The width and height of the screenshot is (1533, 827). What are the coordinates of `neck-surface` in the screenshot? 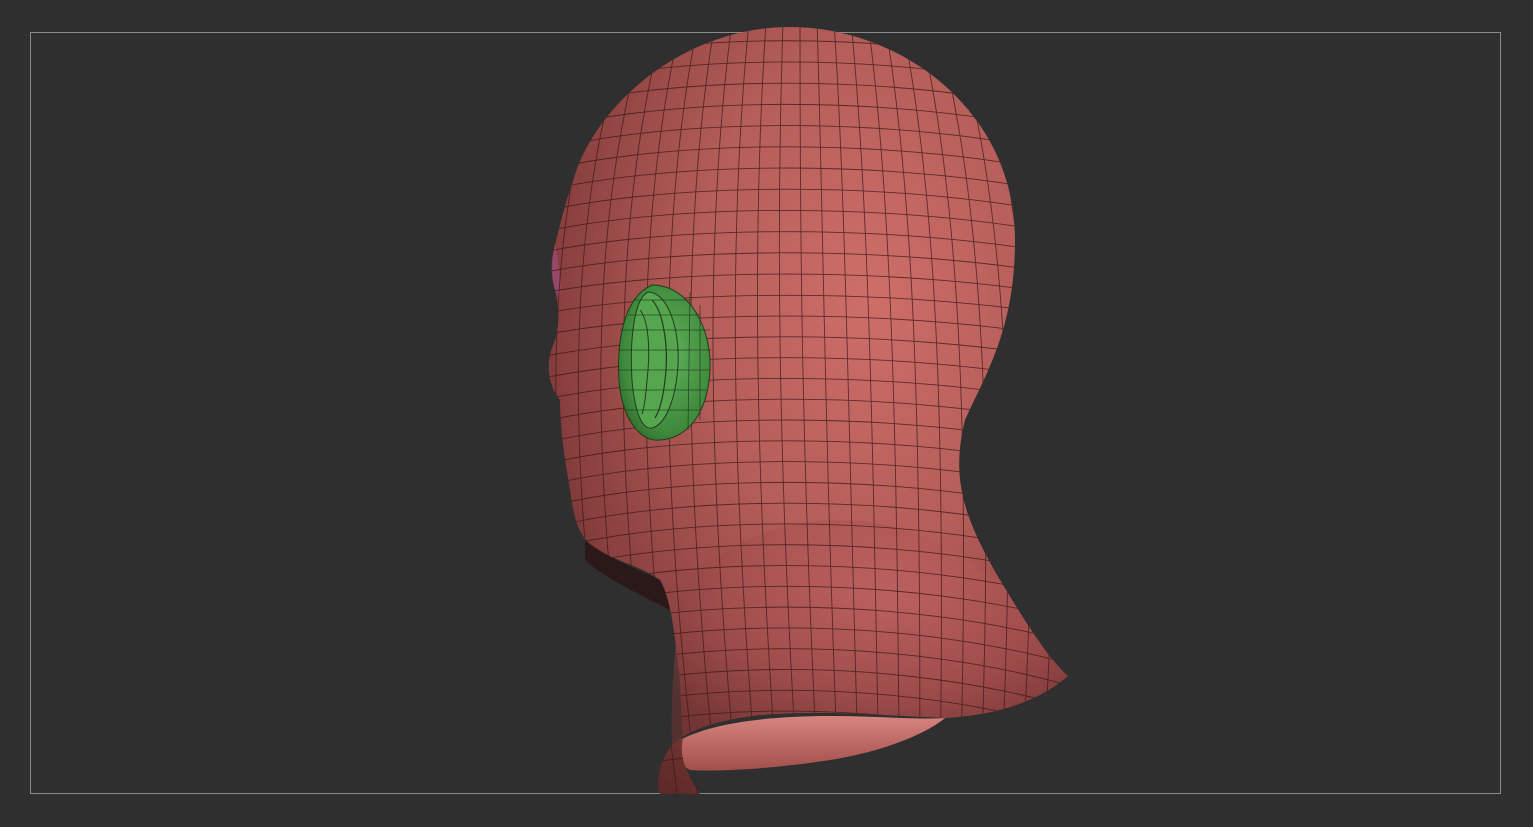 It's located at (869, 632).